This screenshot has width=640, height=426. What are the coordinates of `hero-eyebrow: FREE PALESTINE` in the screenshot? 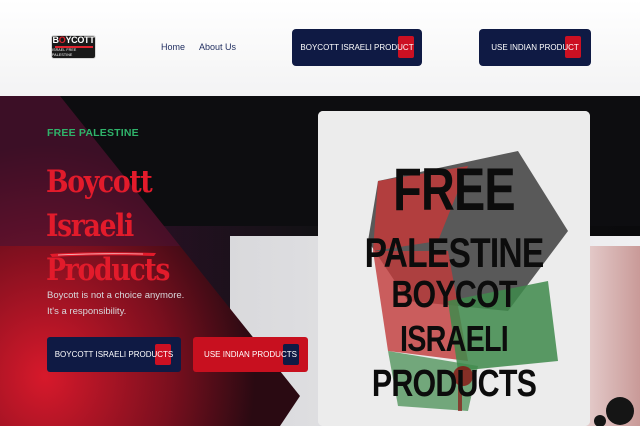 It's located at (93, 133).